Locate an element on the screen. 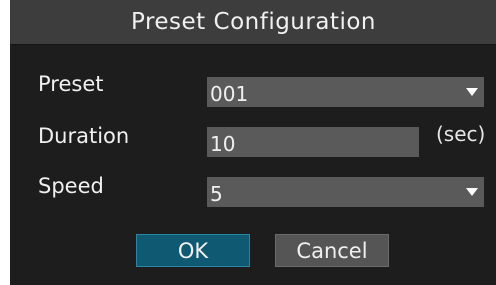 Image resolution: width=496 pixels, height=285 pixels. duration-value: 10 is located at coordinates (223, 144).